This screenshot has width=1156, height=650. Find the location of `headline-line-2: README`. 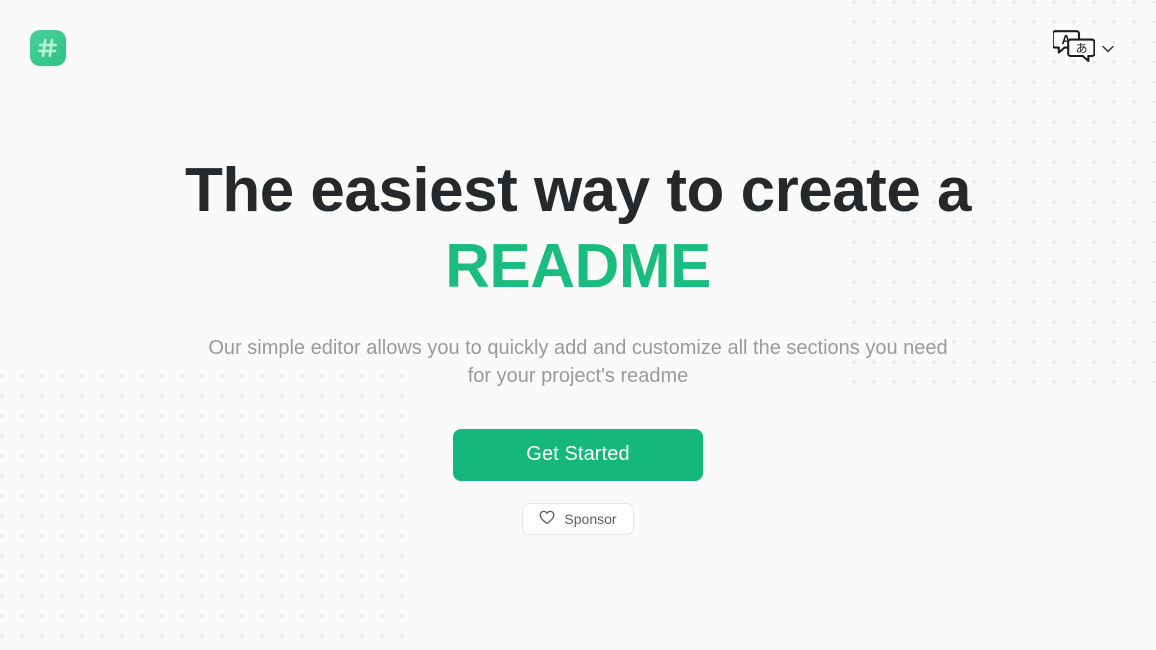

headline-line-2: README is located at coordinates (578, 266).